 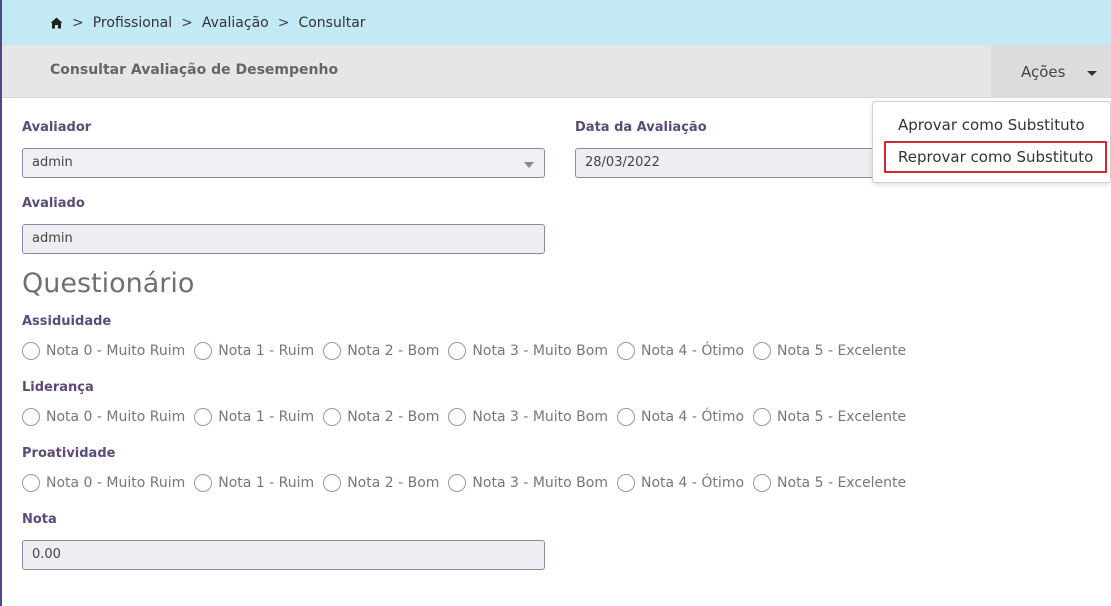 I want to click on avaliado-field: admin, so click(x=283, y=239).